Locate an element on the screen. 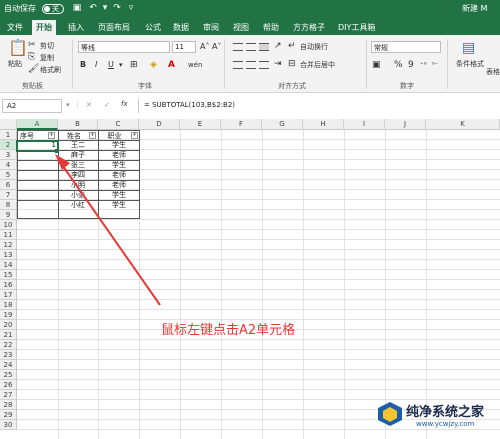 This screenshot has width=500, height=439. redo-icon: ↷ is located at coordinates (117, 8).